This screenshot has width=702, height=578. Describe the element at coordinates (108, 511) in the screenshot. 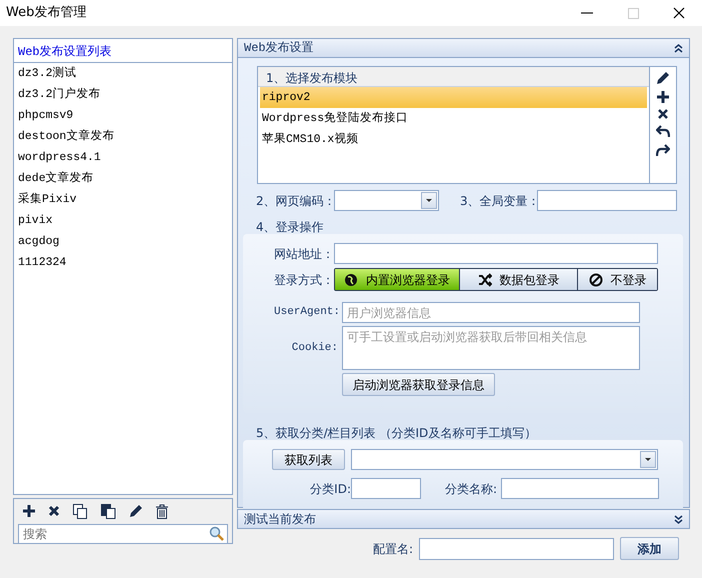

I see `paste-icon` at that location.